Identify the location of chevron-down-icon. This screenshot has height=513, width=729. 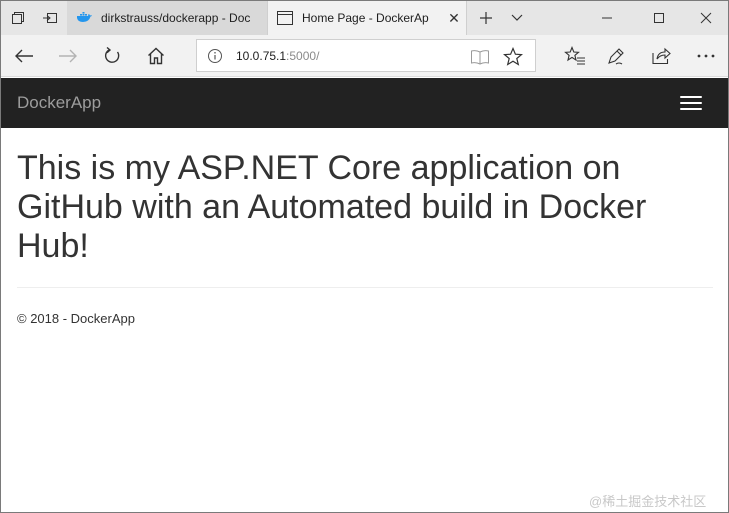
(517, 18).